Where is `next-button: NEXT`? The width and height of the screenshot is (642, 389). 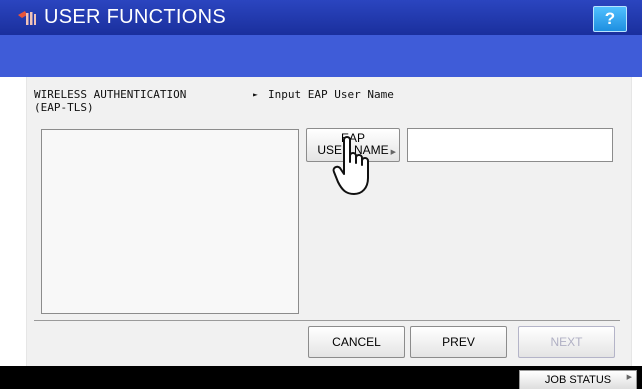 next-button: NEXT is located at coordinates (566, 342).